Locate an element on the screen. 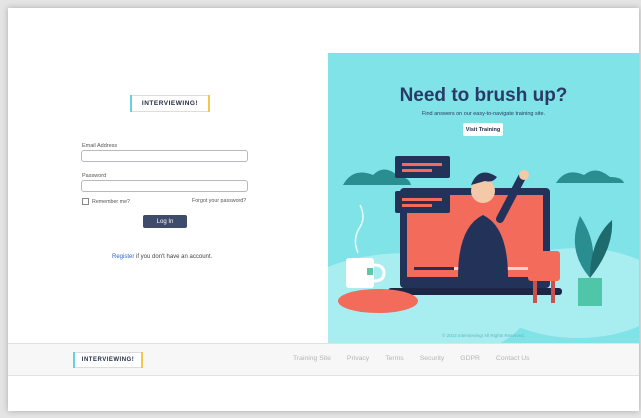 The width and height of the screenshot is (641, 418). footer-link-privacy: Privacy is located at coordinates (358, 358).